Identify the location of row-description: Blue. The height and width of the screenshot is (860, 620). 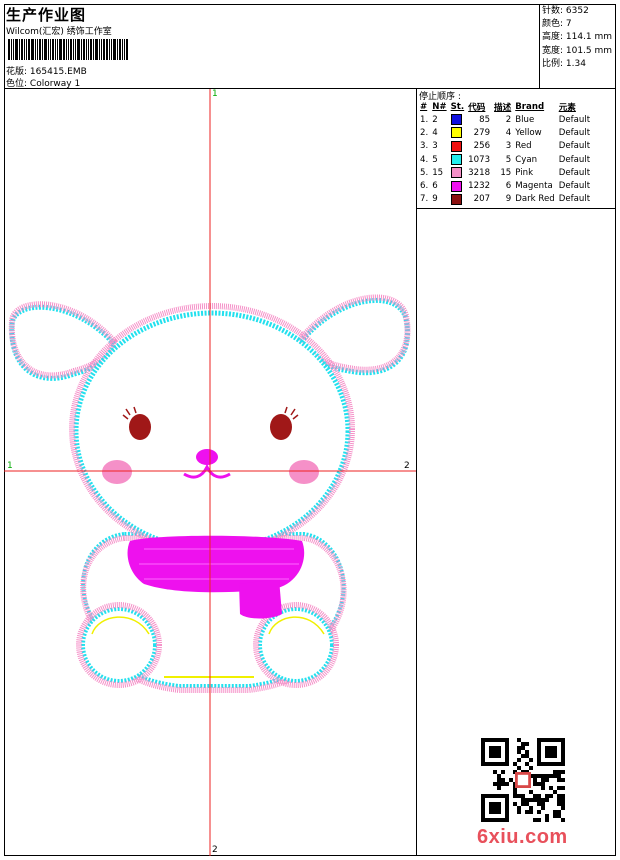
(525, 119).